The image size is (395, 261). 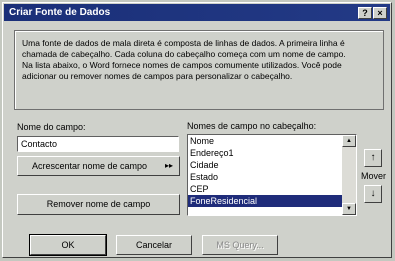 What do you see at coordinates (60, 12) in the screenshot?
I see `dialog-title: Criar Fonte de Dados` at bounding box center [60, 12].